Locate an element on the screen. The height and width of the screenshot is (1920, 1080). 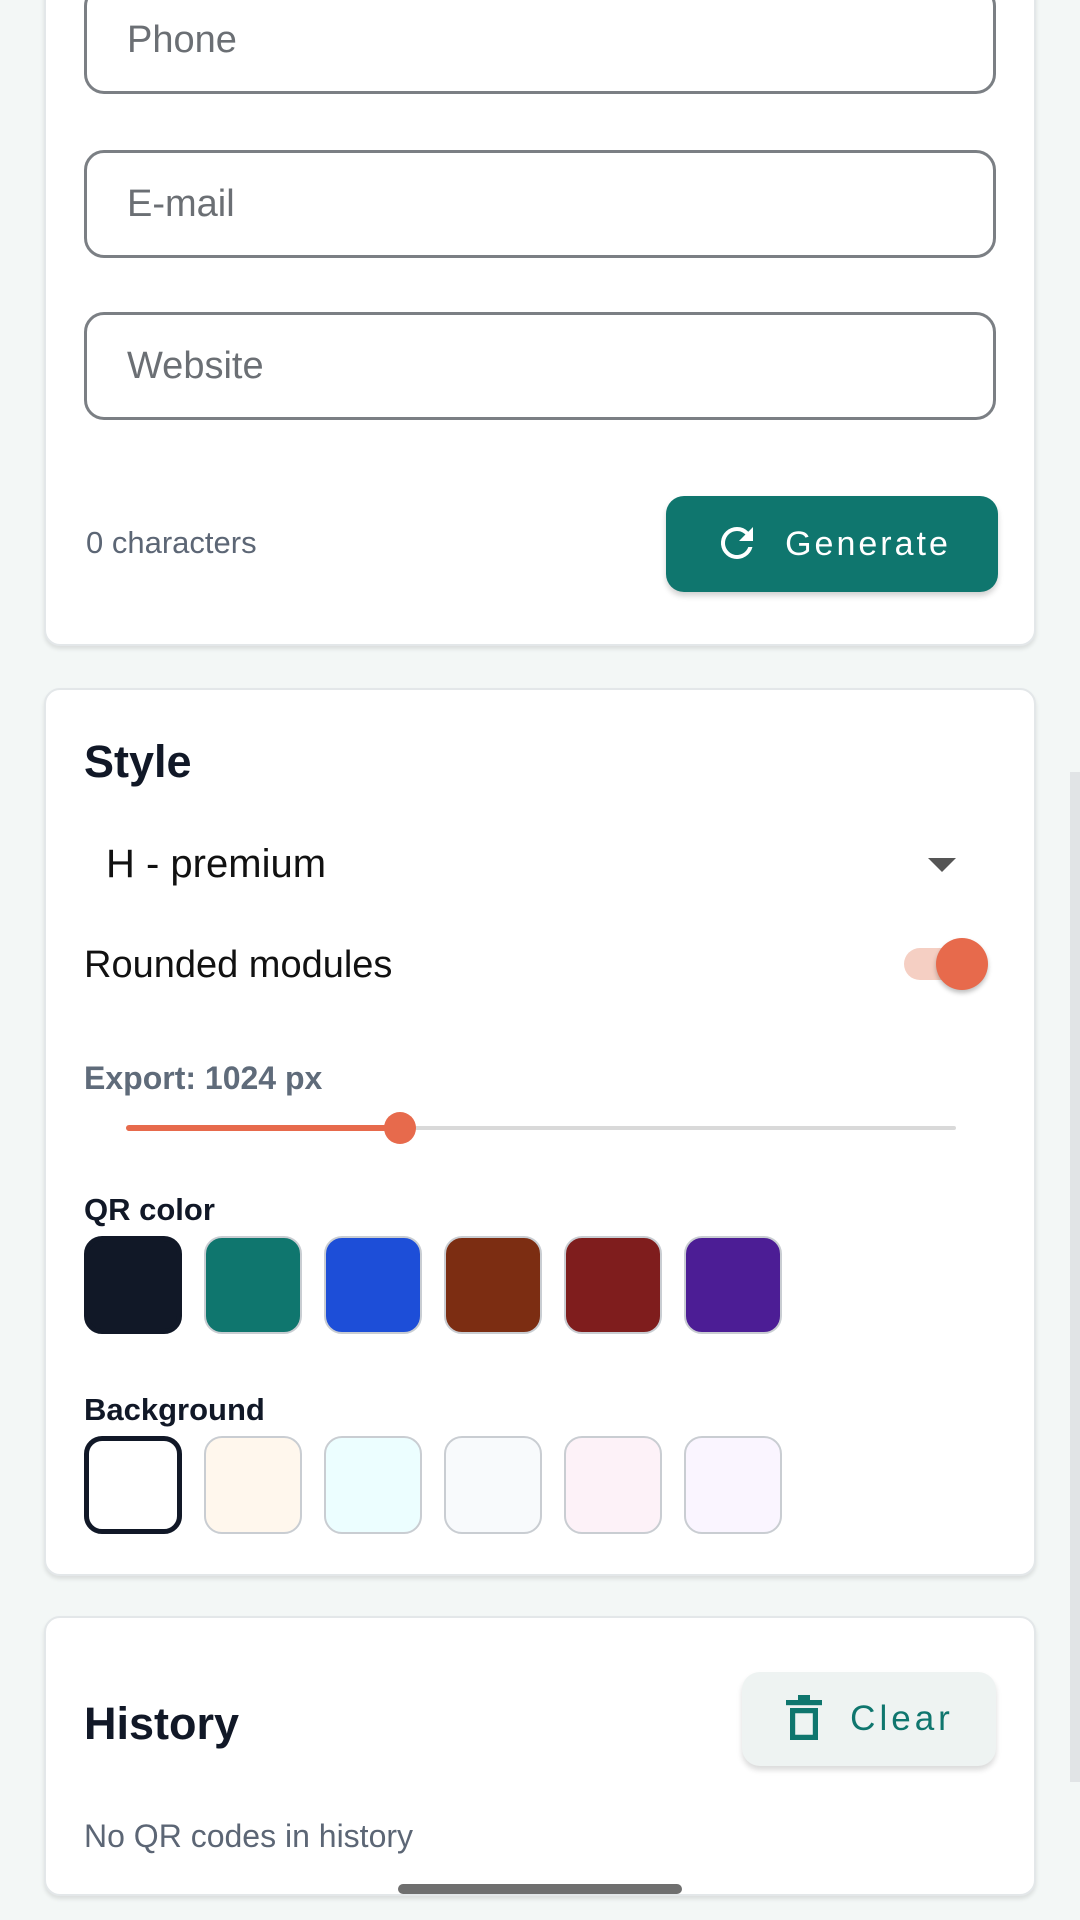
dropdown-value: H - premium is located at coordinates (216, 863).